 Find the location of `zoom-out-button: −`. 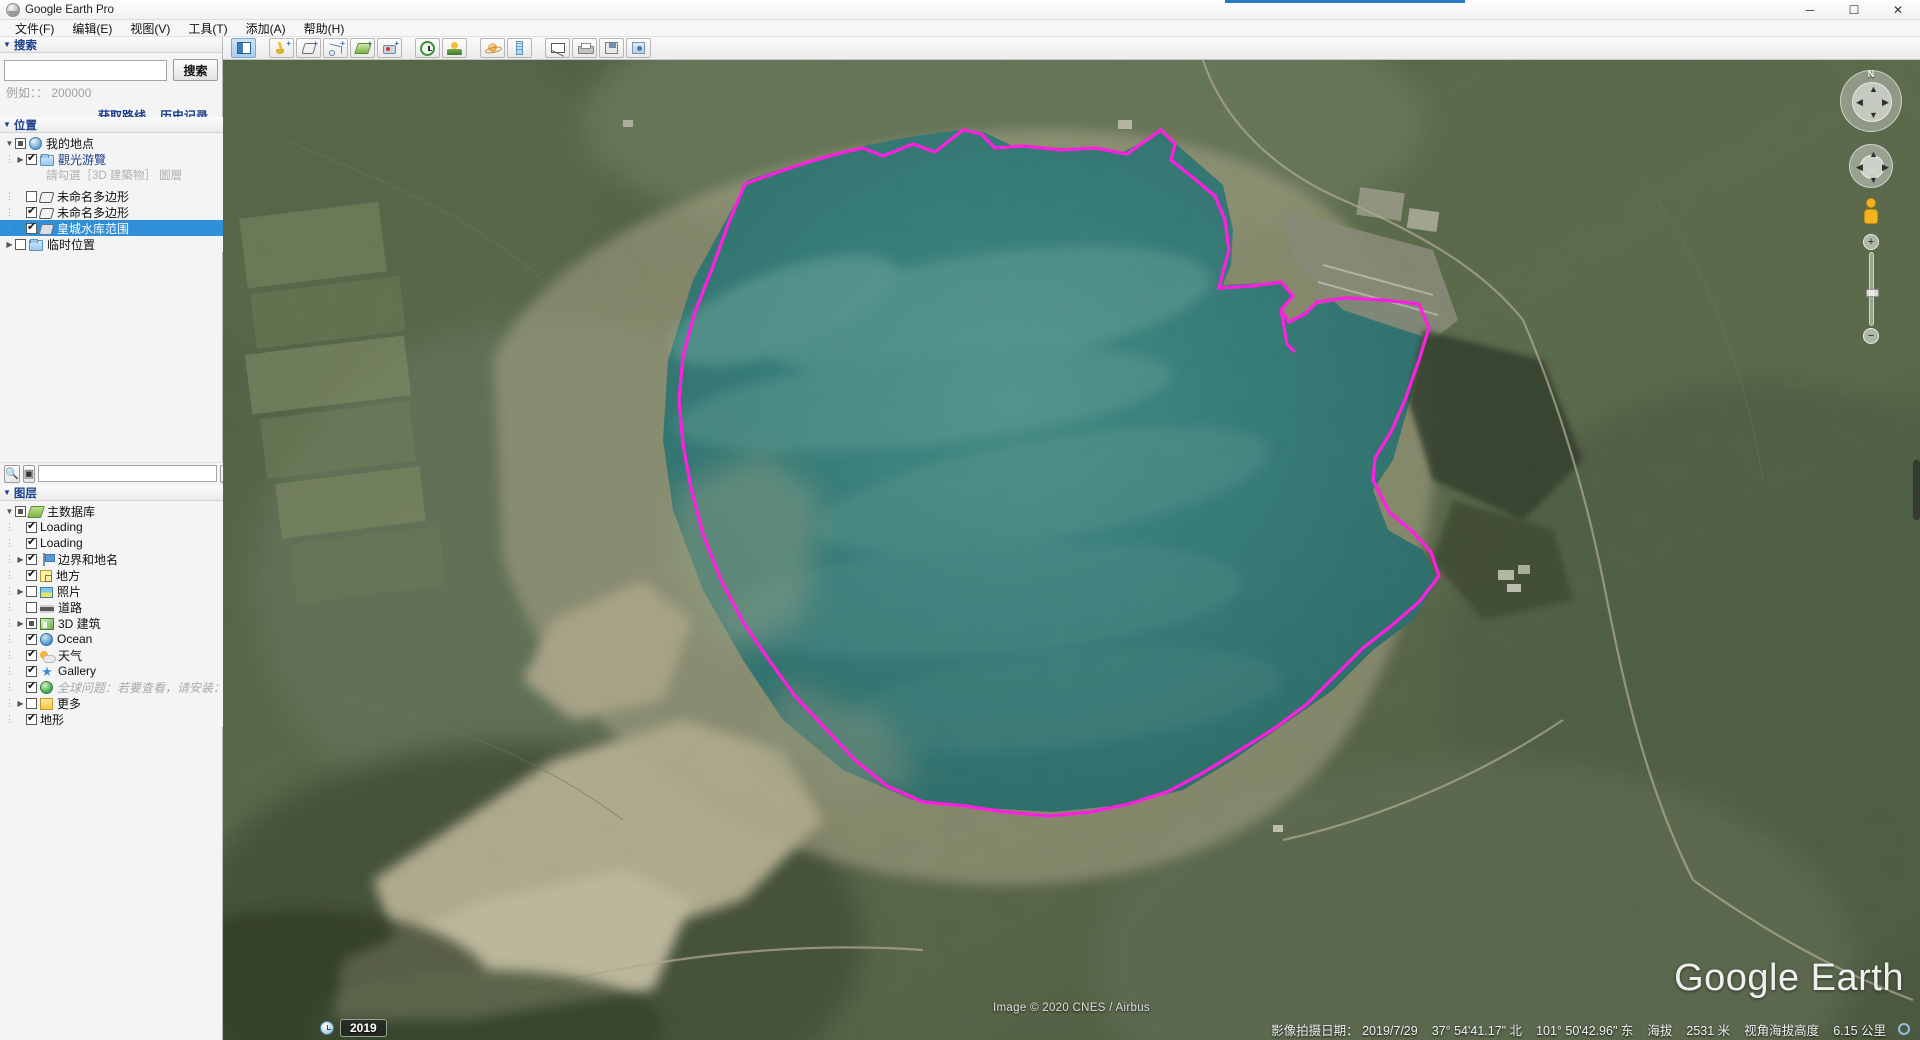

zoom-out-button: − is located at coordinates (1871, 336).